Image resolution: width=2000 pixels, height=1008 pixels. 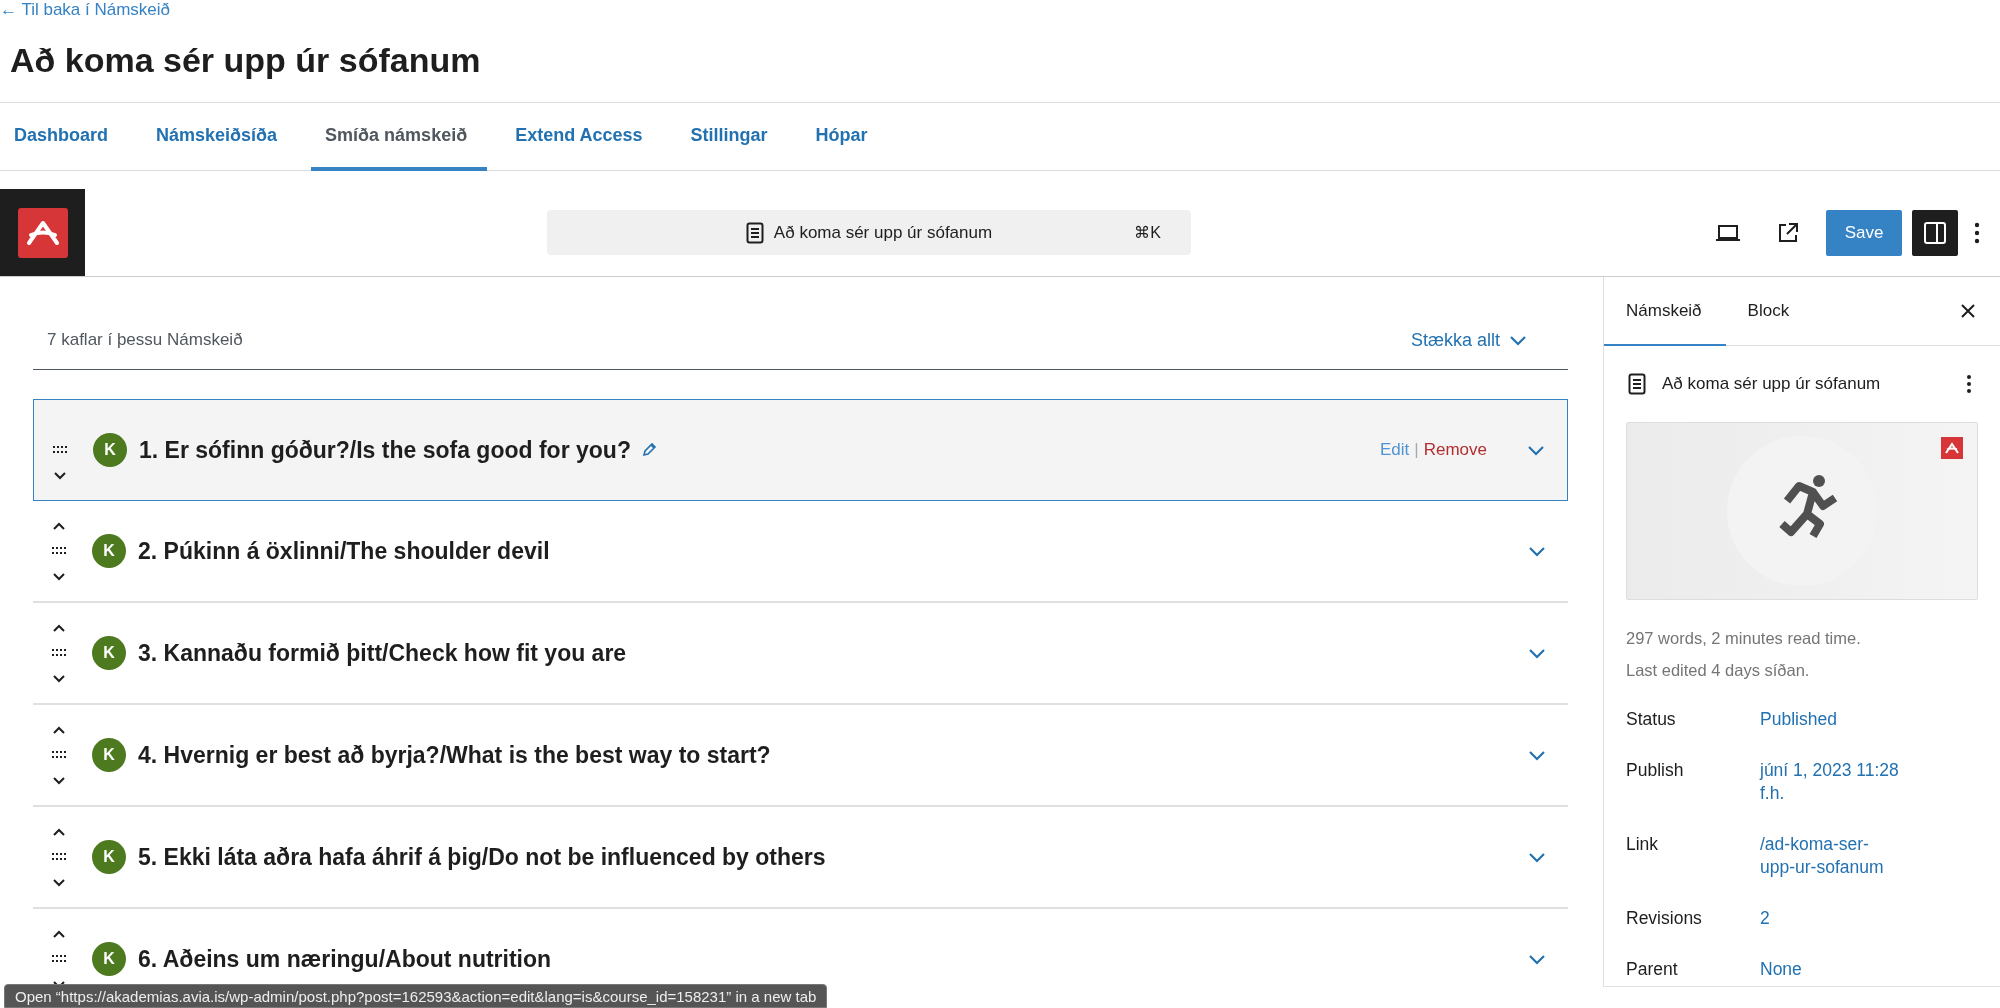 What do you see at coordinates (800, 654) in the screenshot?
I see `lesson-row: K 3. Kannaðu formið þitt/Check how fit you are` at bounding box center [800, 654].